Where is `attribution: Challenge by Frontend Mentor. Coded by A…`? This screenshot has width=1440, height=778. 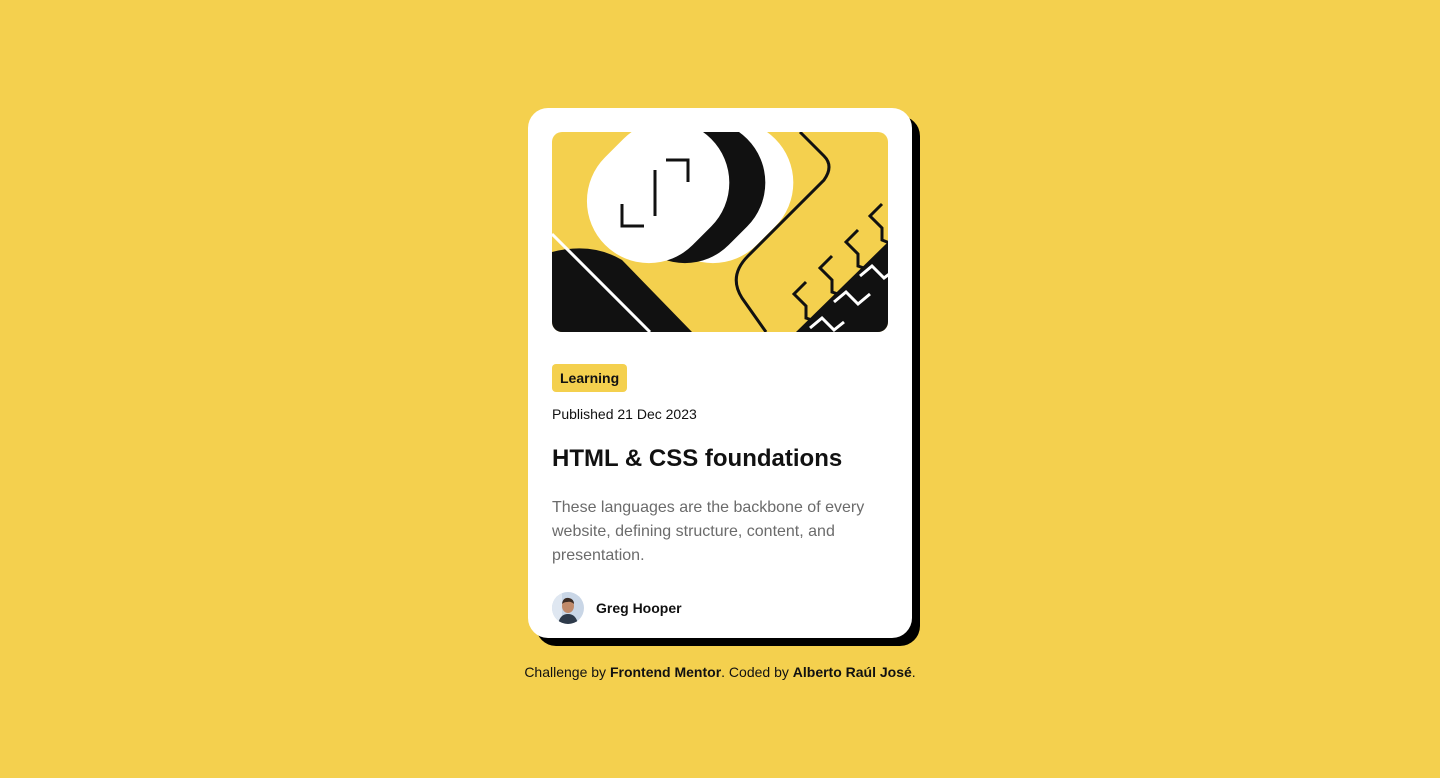
attribution: Challenge by Frontend Mentor. Coded by A… is located at coordinates (720, 672).